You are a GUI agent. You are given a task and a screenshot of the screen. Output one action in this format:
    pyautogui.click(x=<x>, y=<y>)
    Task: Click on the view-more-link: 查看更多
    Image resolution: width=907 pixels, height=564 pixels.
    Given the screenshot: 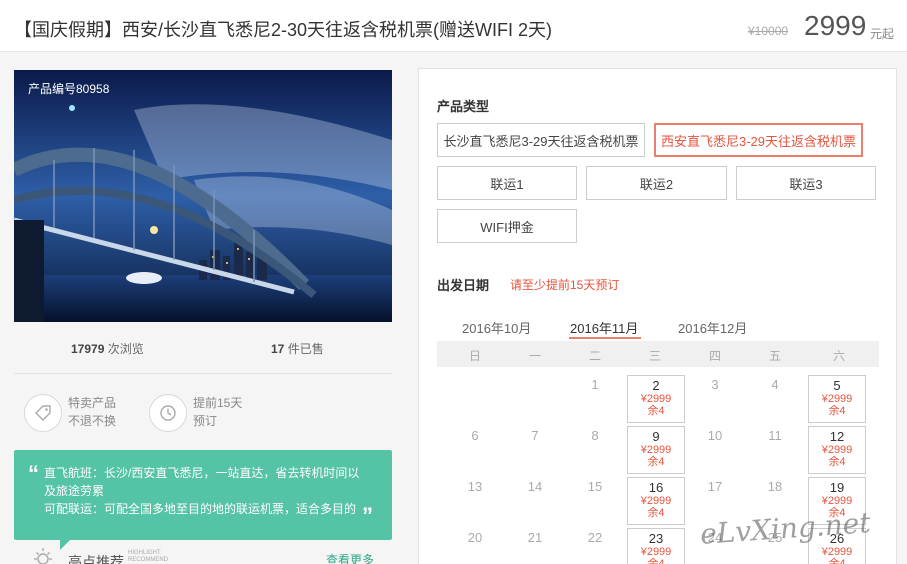 What is the action you would take?
    pyautogui.click(x=350, y=557)
    